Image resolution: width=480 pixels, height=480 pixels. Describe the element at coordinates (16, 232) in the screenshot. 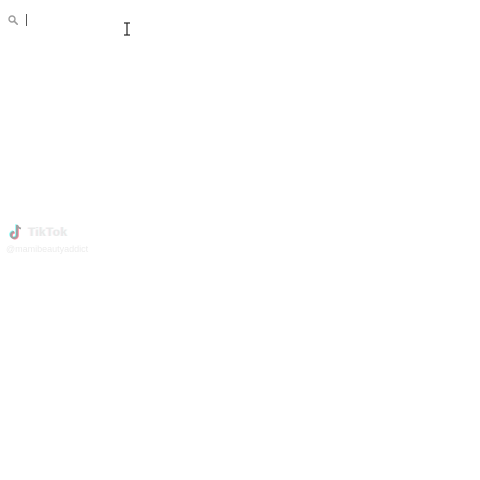

I see `tiktok-logo-icon` at that location.